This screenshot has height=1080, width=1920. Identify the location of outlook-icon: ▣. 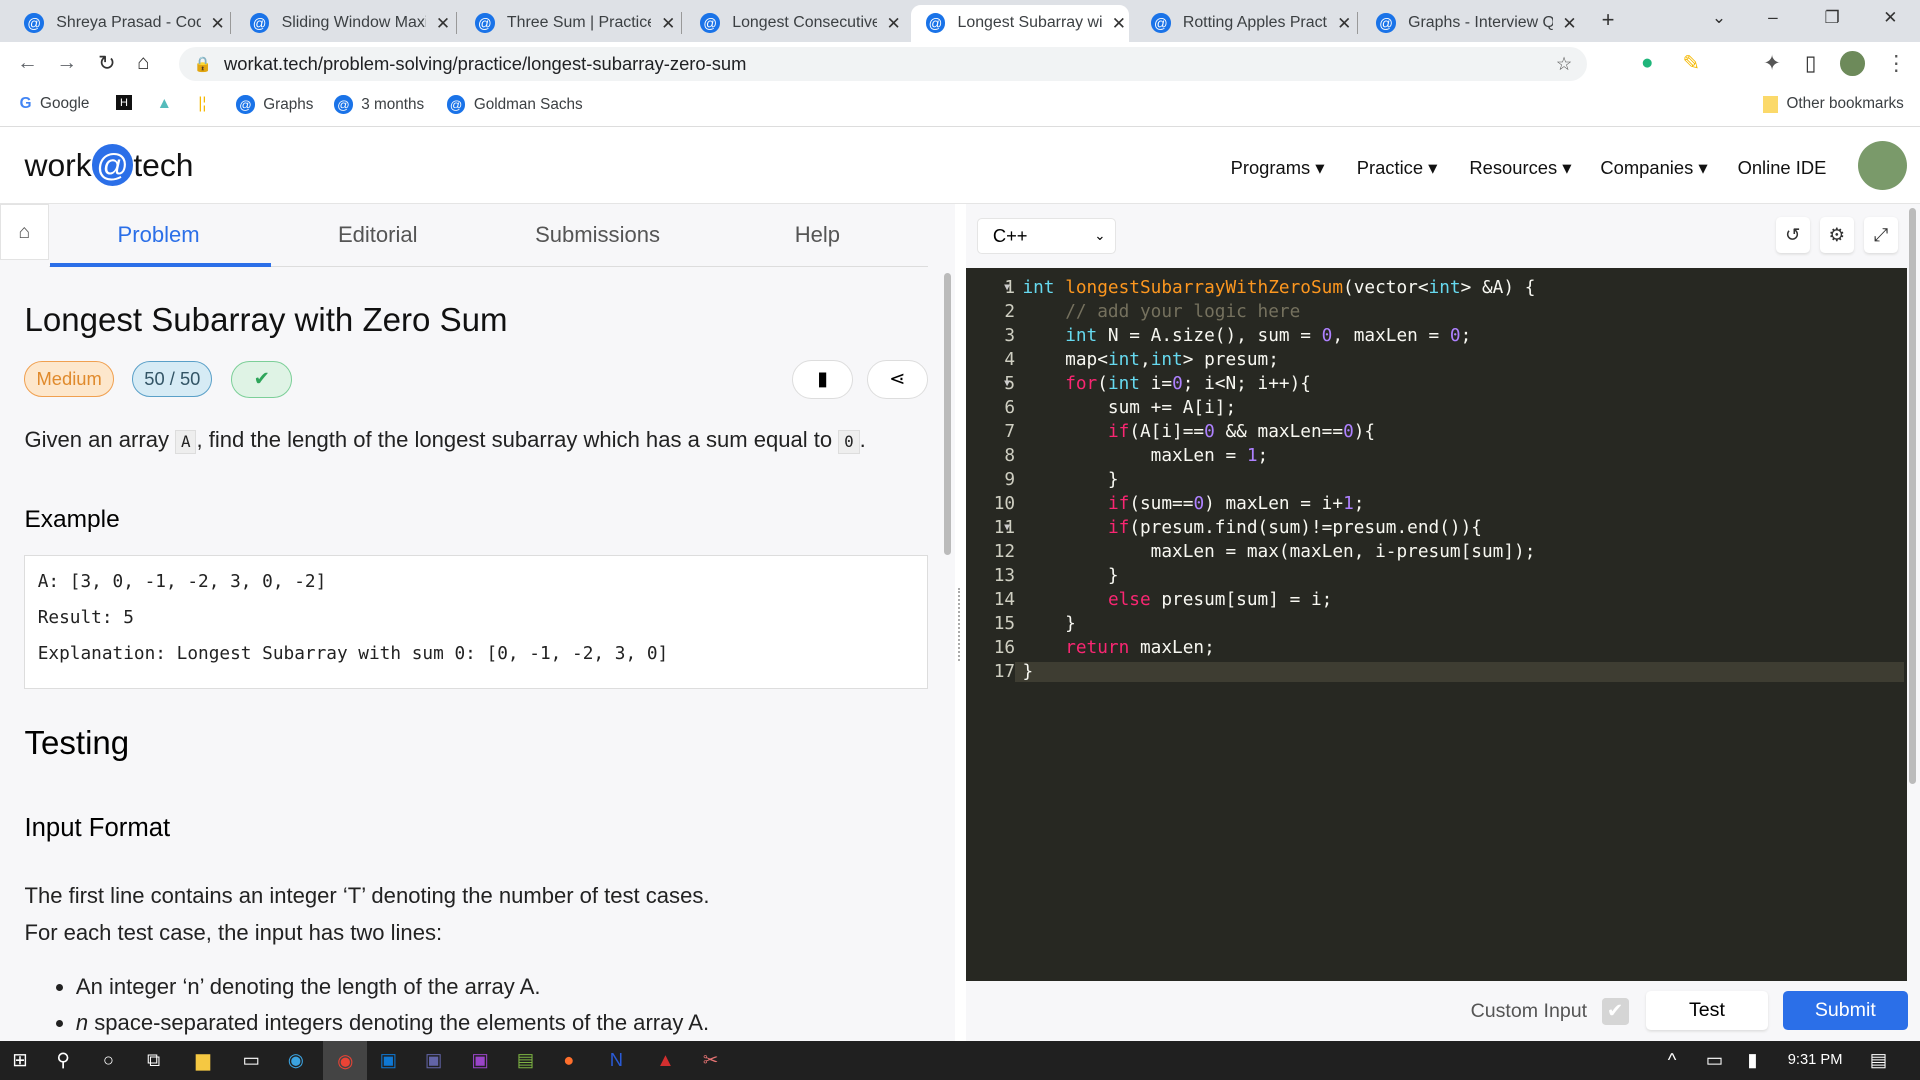
(388, 1060).